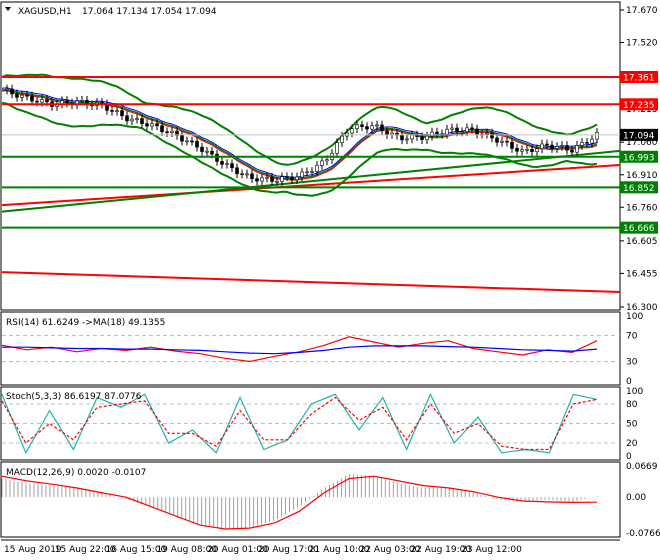 This screenshot has height=560, width=660. What do you see at coordinates (639, 78) in the screenshot?
I see `resistance-level-label: 17.361` at bounding box center [639, 78].